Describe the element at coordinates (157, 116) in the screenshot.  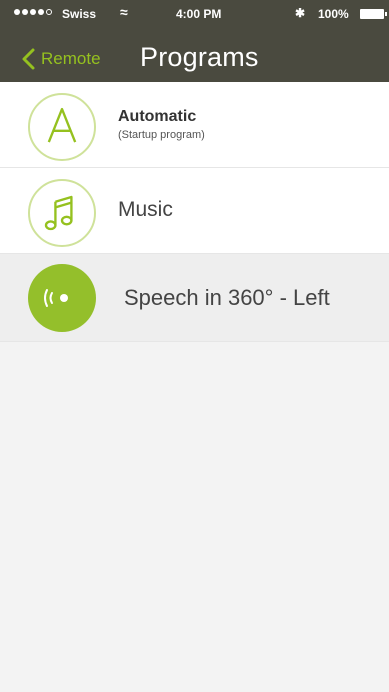
I see `program-title: Automatic` at that location.